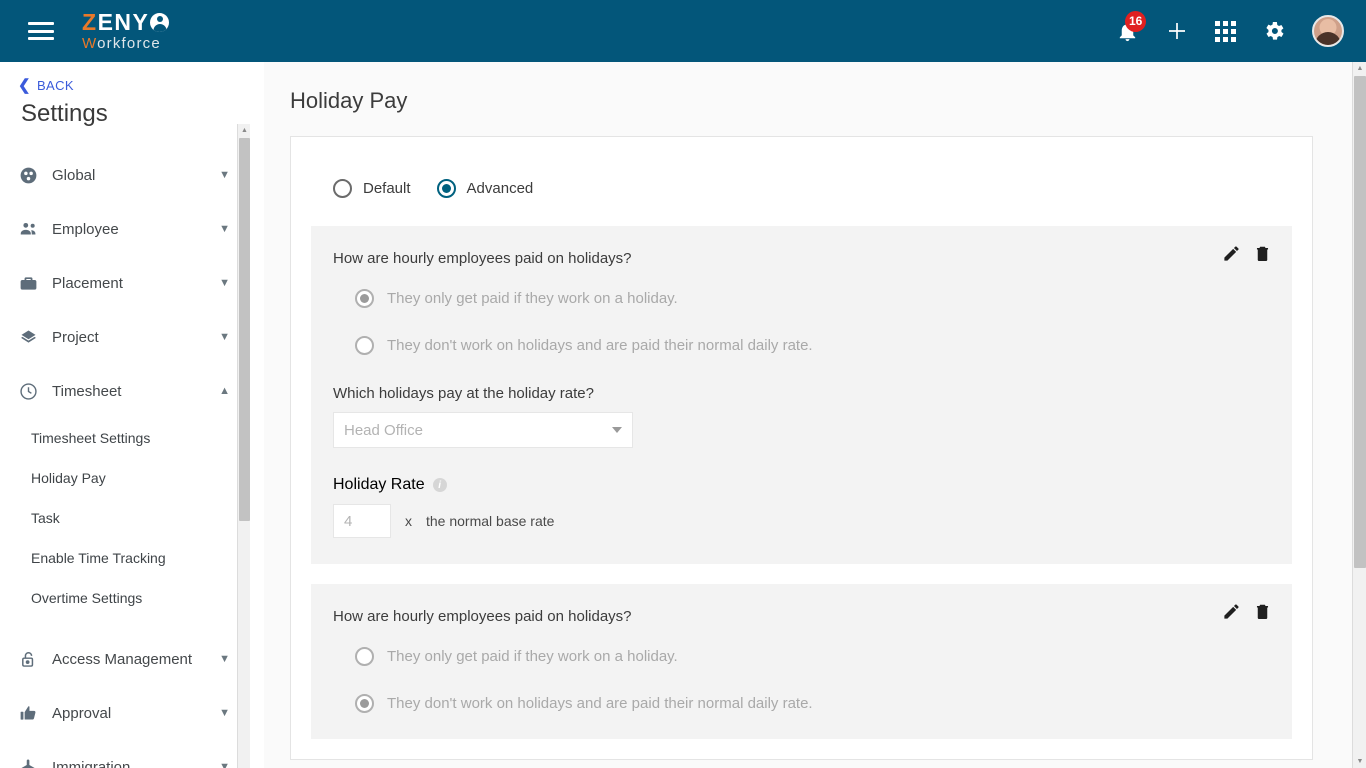 This screenshot has height=768, width=1366. What do you see at coordinates (617, 430) in the screenshot?
I see `chevron-down-icon` at bounding box center [617, 430].